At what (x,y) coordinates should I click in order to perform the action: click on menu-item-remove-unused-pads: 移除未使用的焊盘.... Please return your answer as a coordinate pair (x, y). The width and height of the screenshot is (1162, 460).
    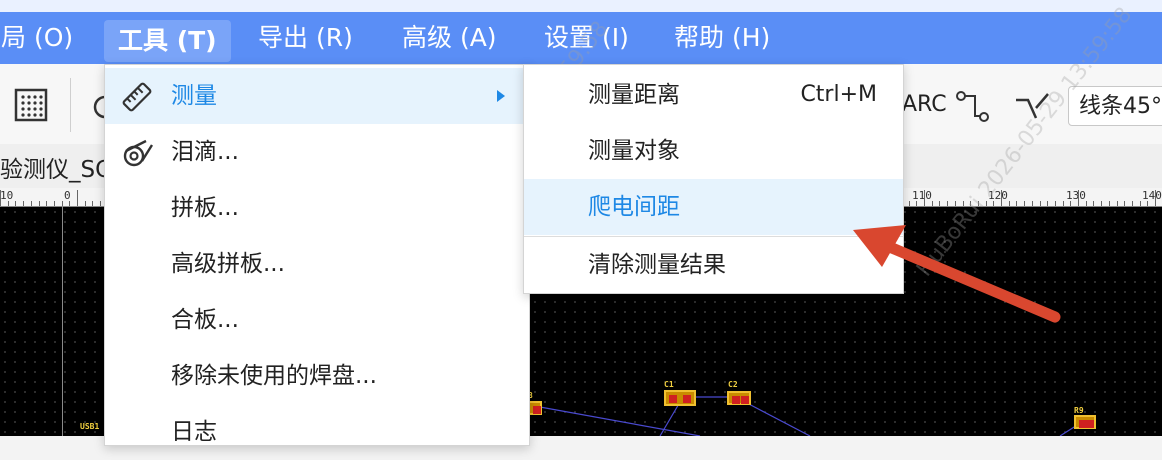
    Looking at the image, I should click on (317, 376).